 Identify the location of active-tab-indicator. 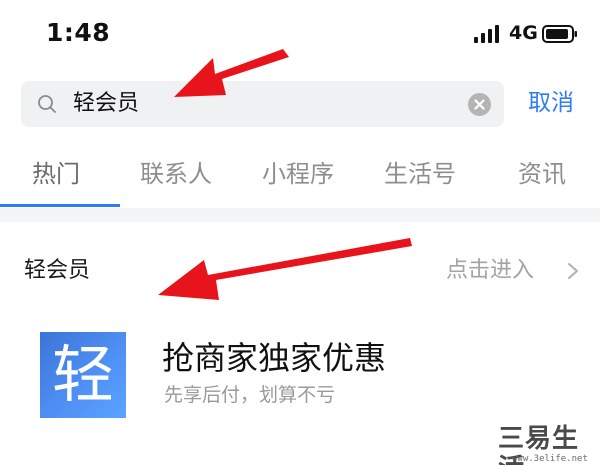
(60, 205).